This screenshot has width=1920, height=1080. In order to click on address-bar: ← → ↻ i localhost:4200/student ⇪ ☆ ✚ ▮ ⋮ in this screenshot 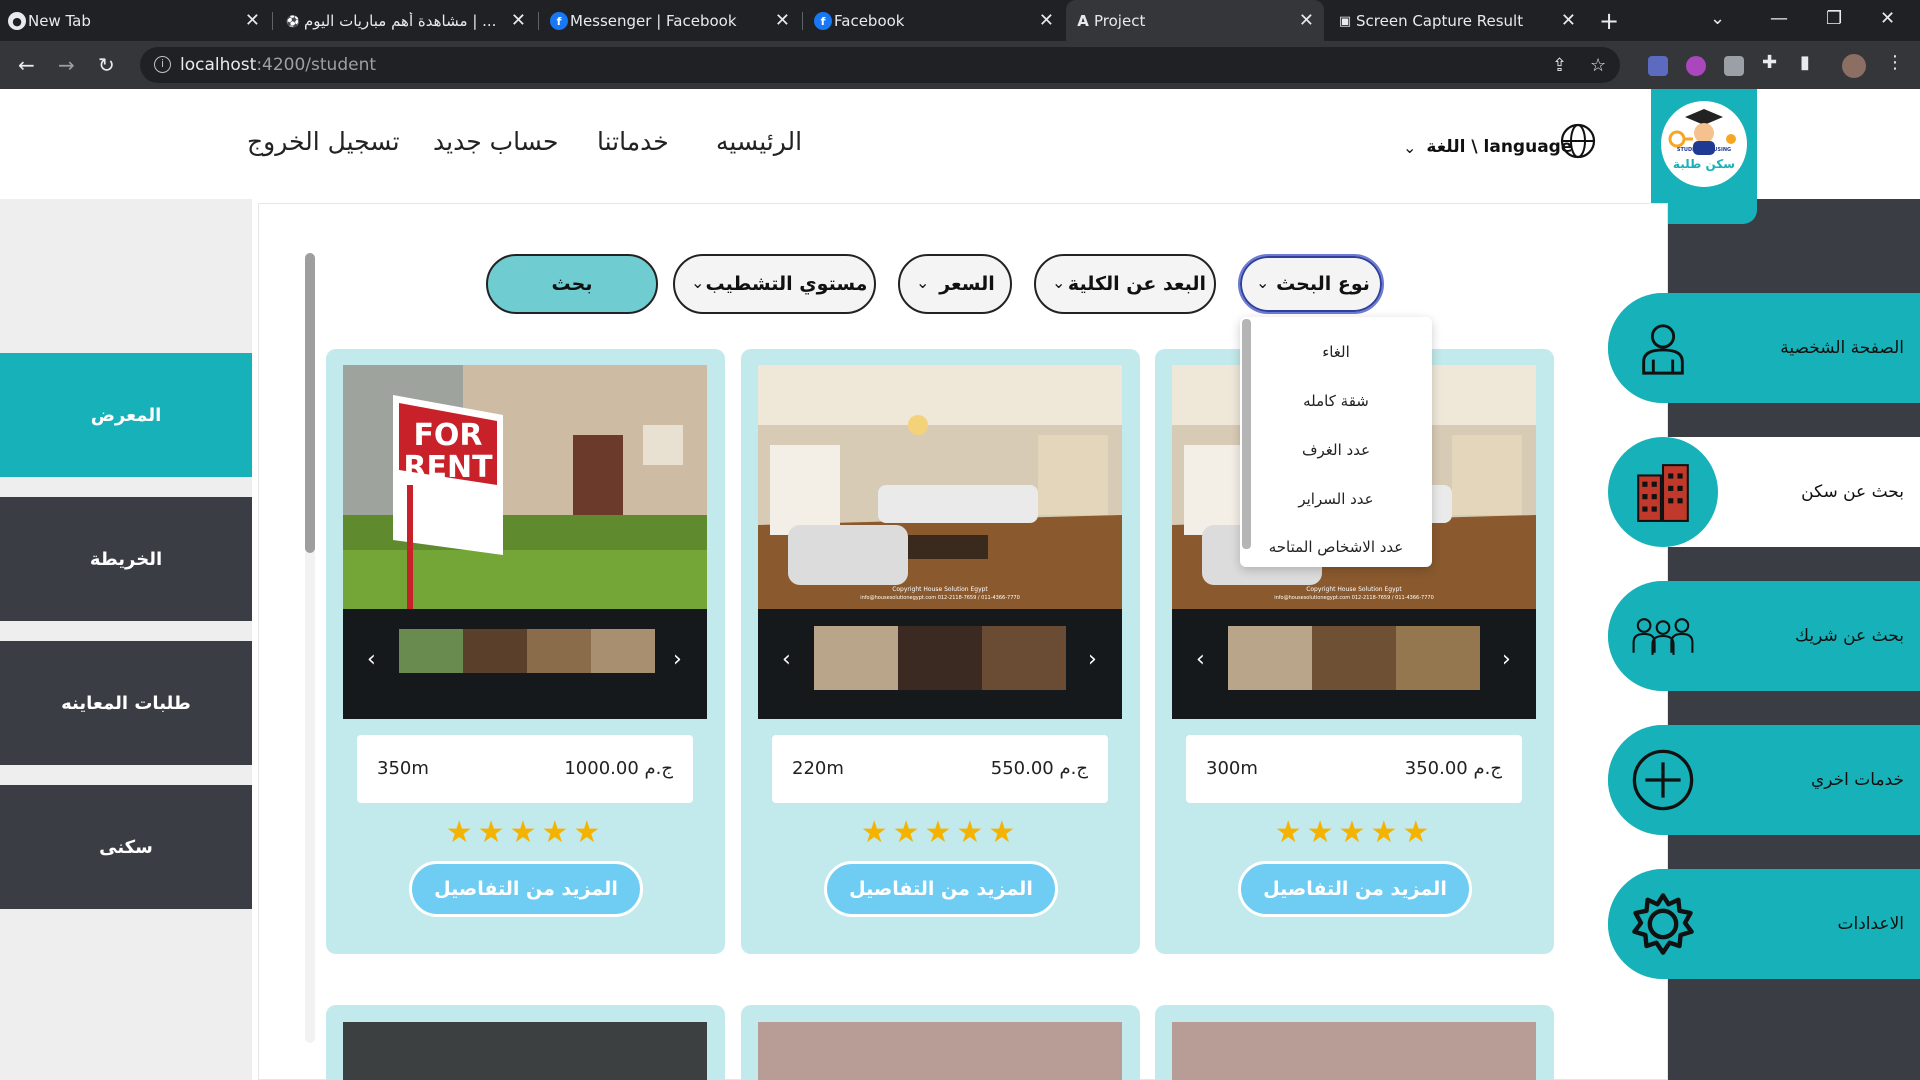, I will do `click(960, 65)`.